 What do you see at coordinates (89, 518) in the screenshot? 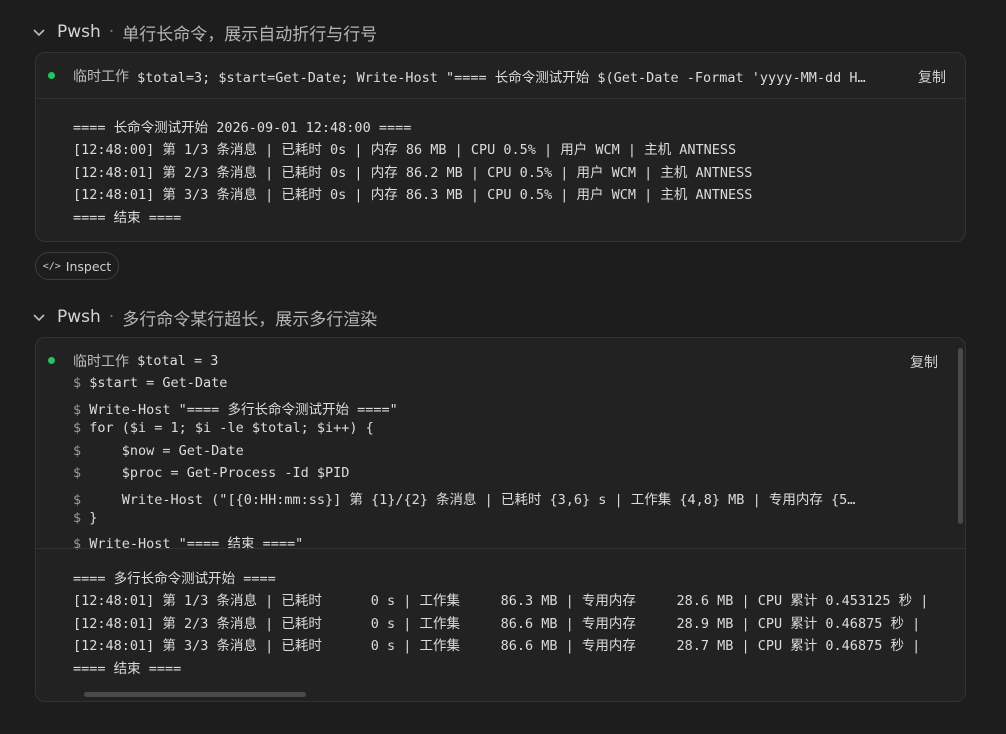
I see `command-line-text: }` at bounding box center [89, 518].